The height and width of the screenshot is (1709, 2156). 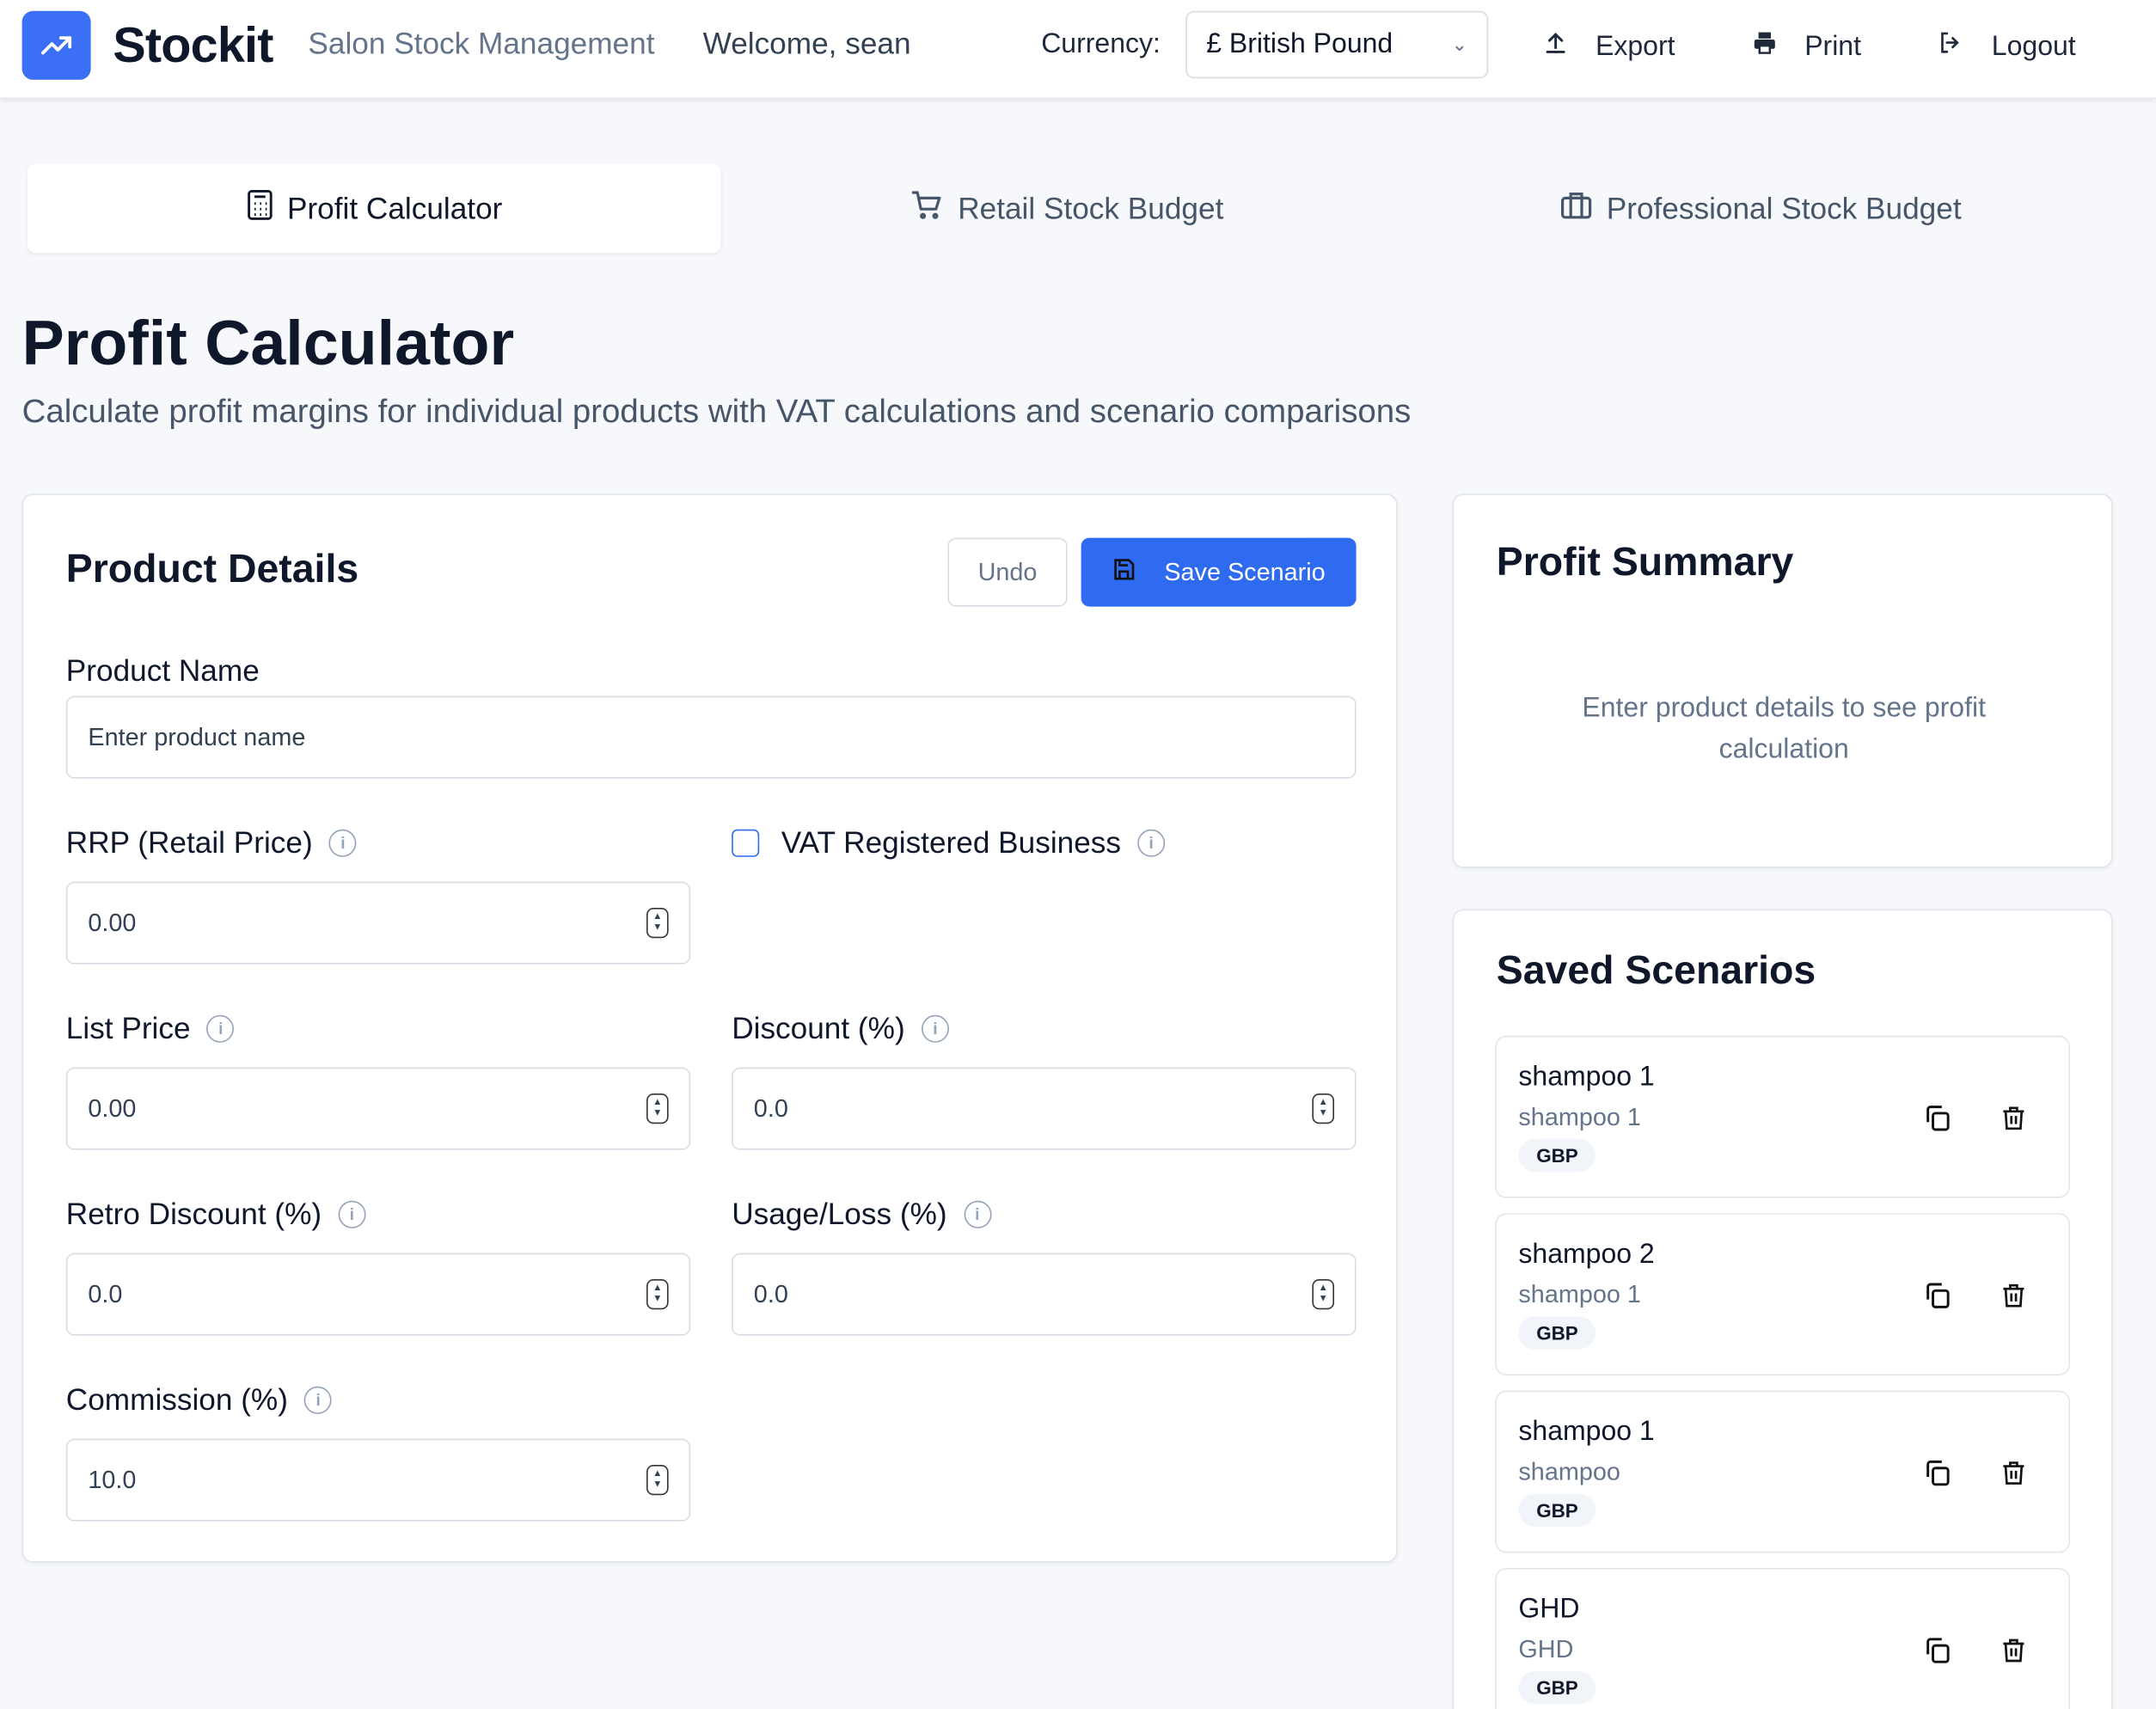 What do you see at coordinates (1245, 571) in the screenshot?
I see `save-label: Save Scenario` at bounding box center [1245, 571].